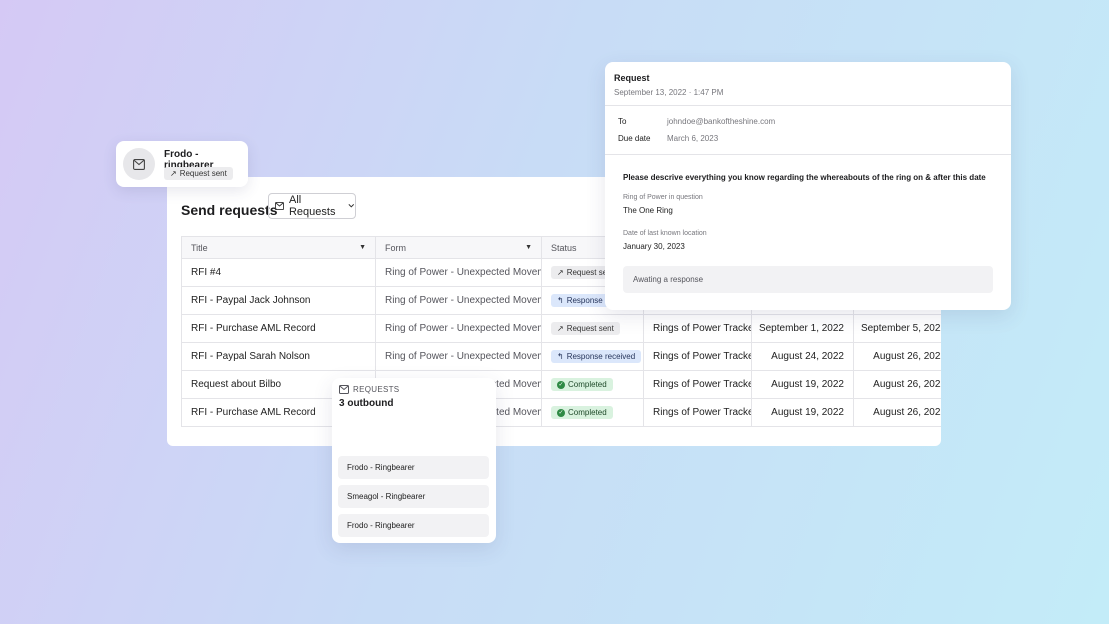 Image resolution: width=1109 pixels, height=624 pixels. Describe the element at coordinates (622, 121) in the screenshot. I see `to-label: To` at that location.